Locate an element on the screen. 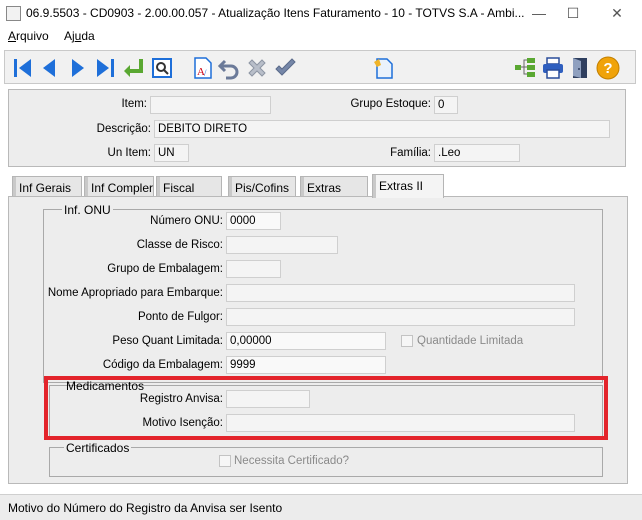 This screenshot has height=520, width=642. familia-label: Família: is located at coordinates (410, 153).